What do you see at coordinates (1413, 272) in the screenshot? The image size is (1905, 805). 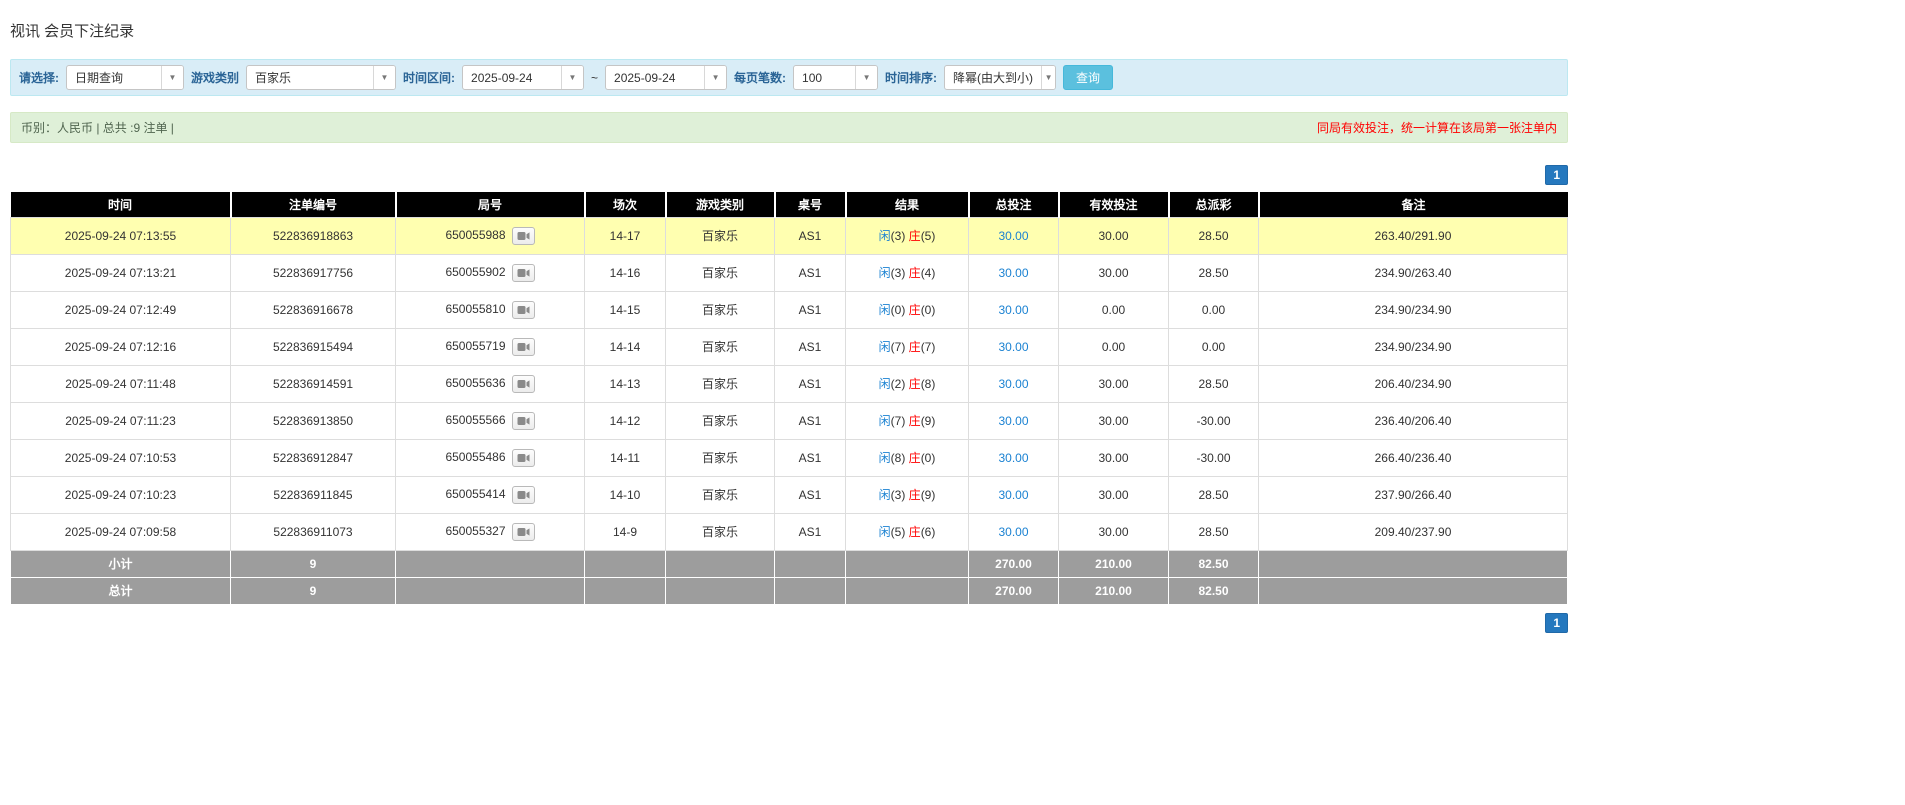 I see `cell-remark: 234.90/263.40` at bounding box center [1413, 272].